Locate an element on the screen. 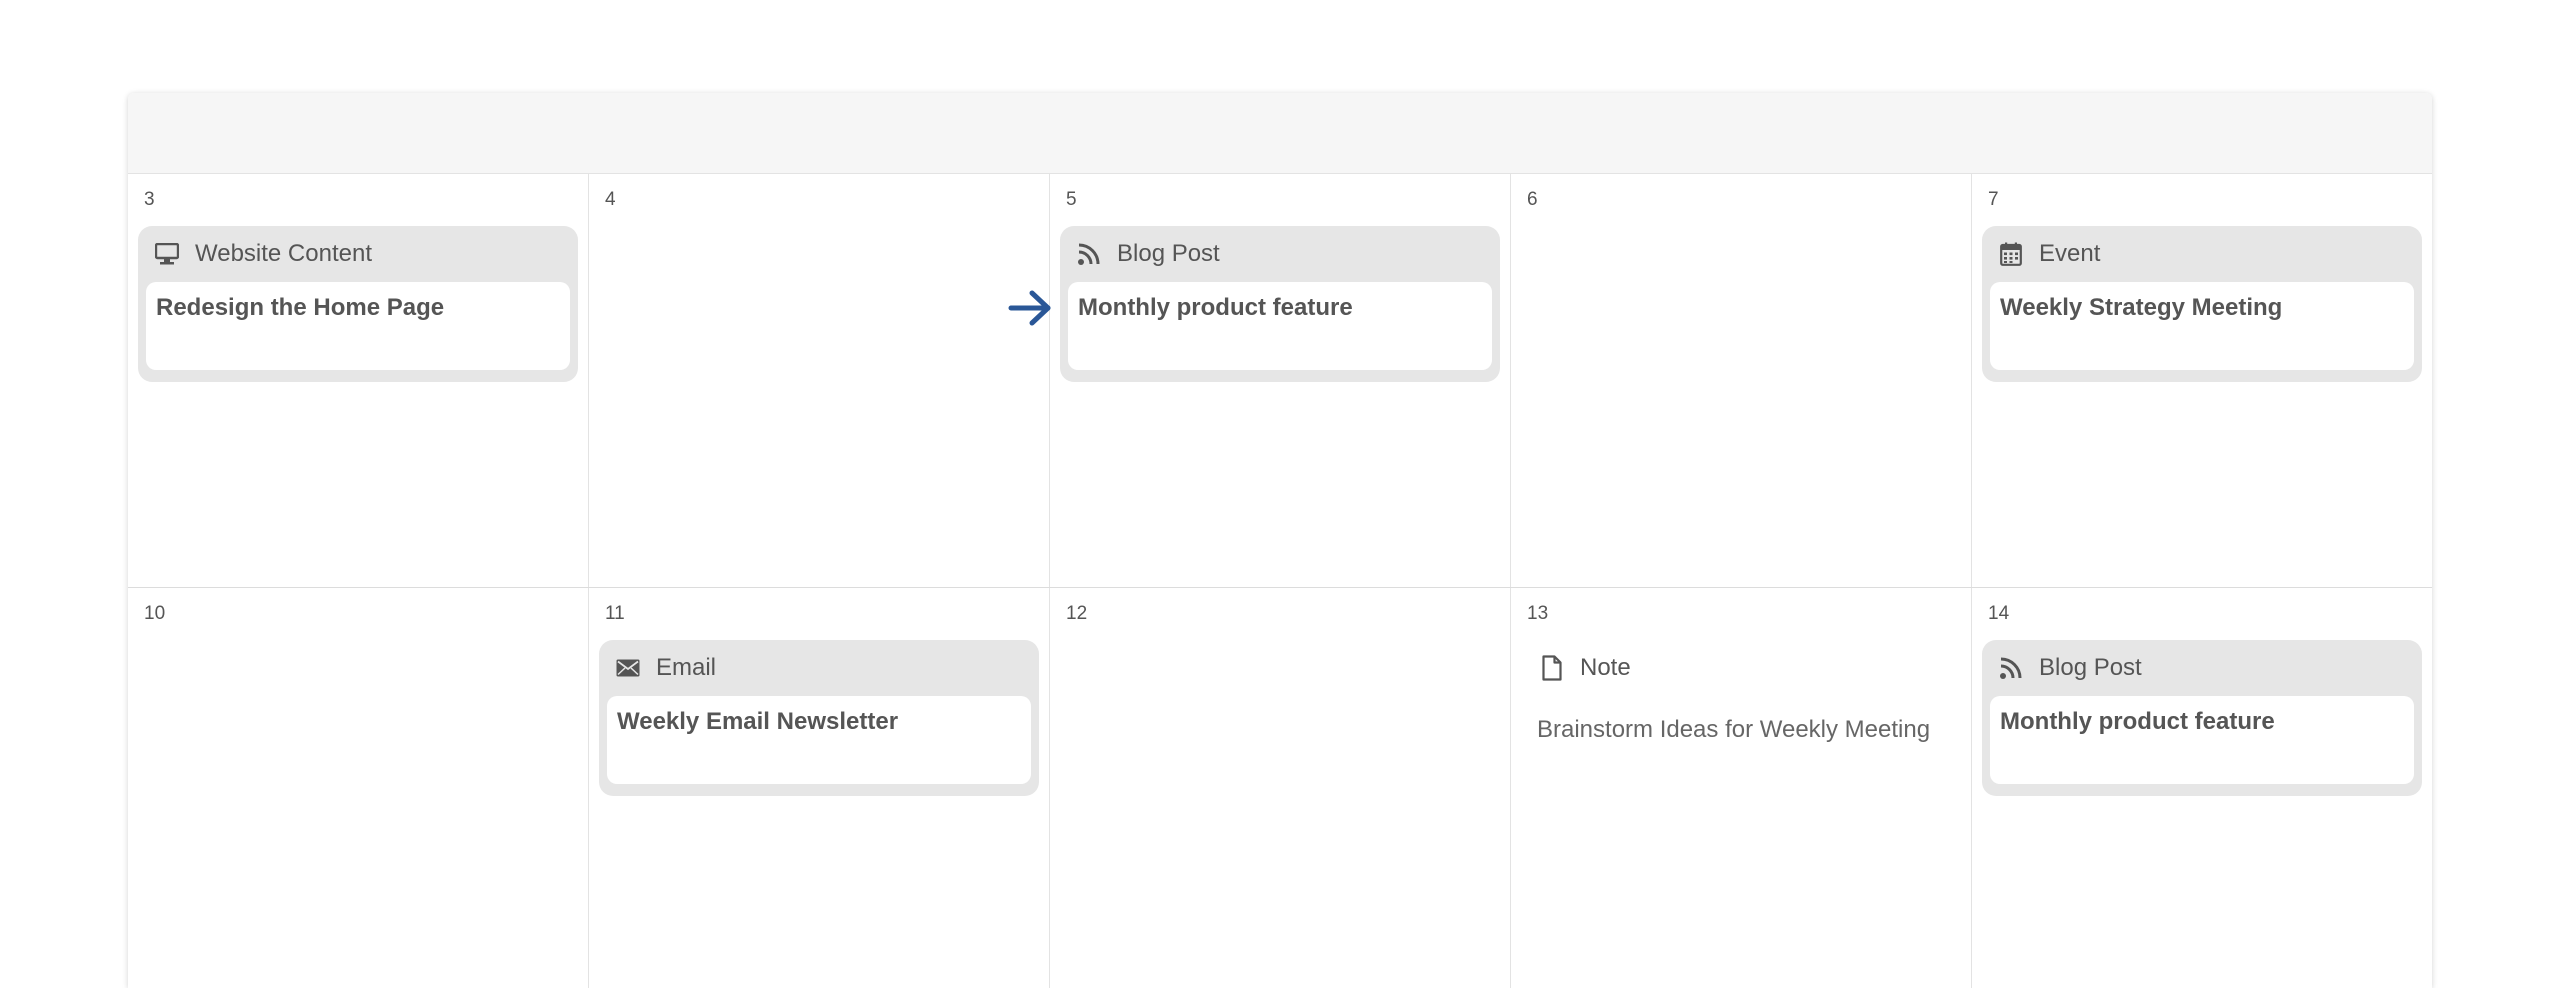  day-number: 7 is located at coordinates (1993, 199).